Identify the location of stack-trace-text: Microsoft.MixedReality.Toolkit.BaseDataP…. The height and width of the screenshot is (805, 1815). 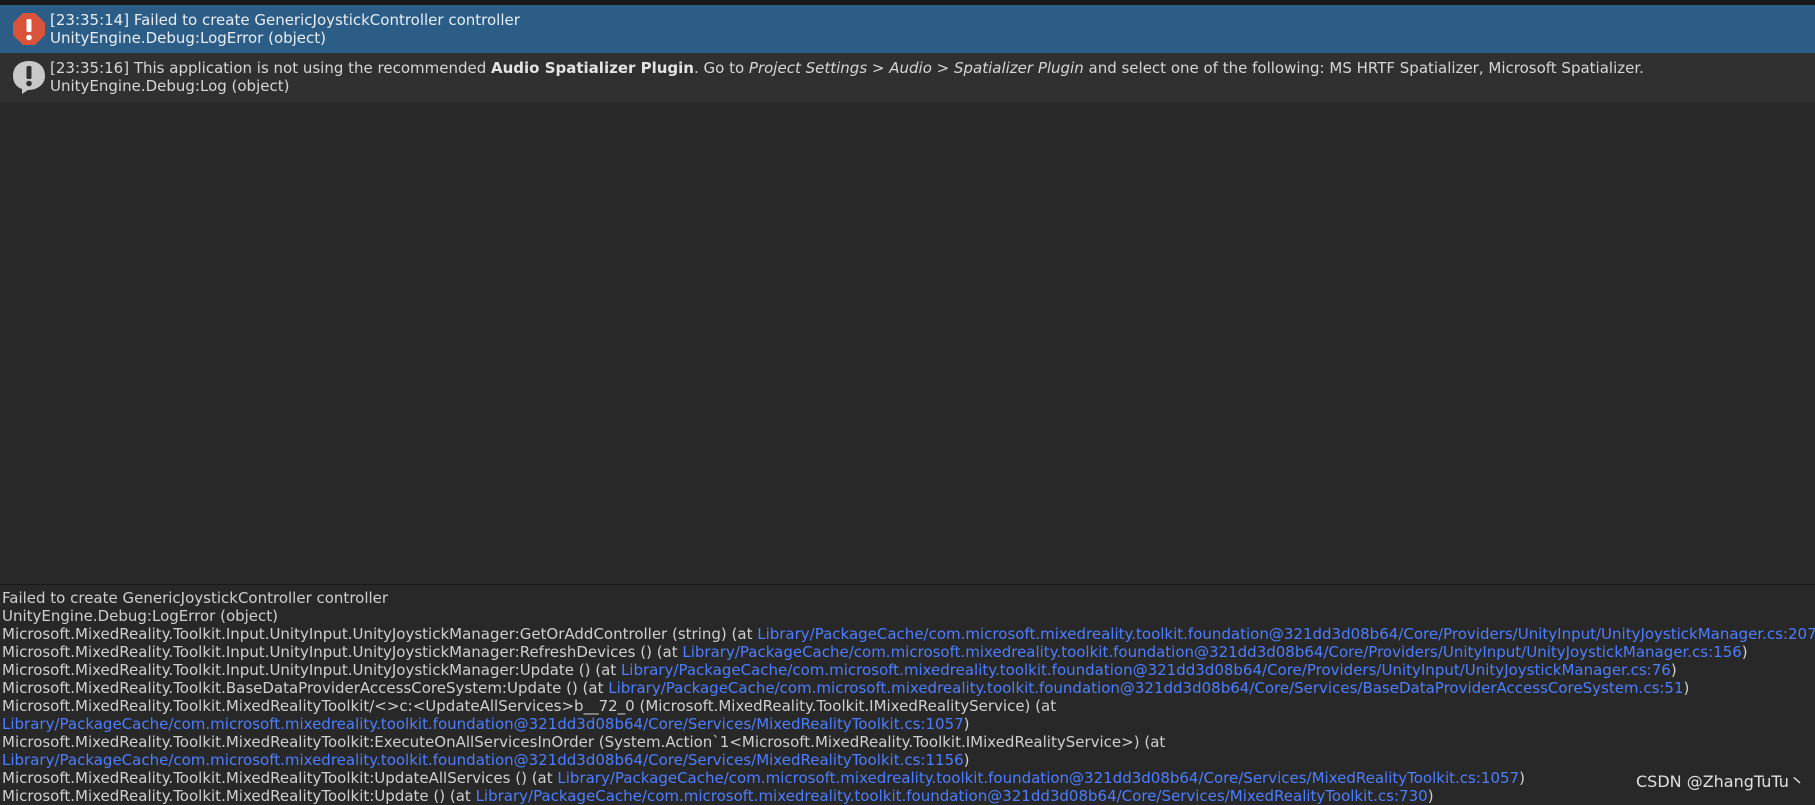
(305, 688).